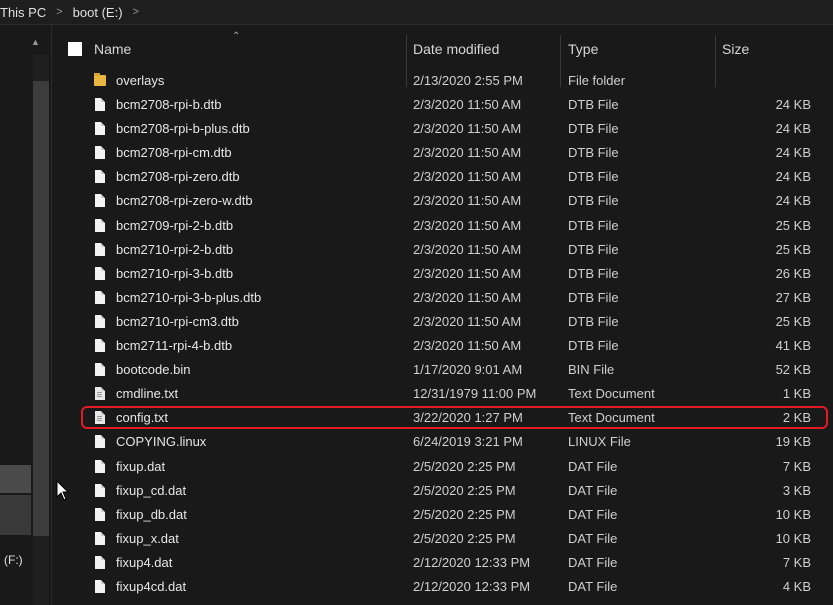 This screenshot has height=605, width=833. Describe the element at coordinates (796, 562) in the screenshot. I see `file-size: 7 KB` at that location.